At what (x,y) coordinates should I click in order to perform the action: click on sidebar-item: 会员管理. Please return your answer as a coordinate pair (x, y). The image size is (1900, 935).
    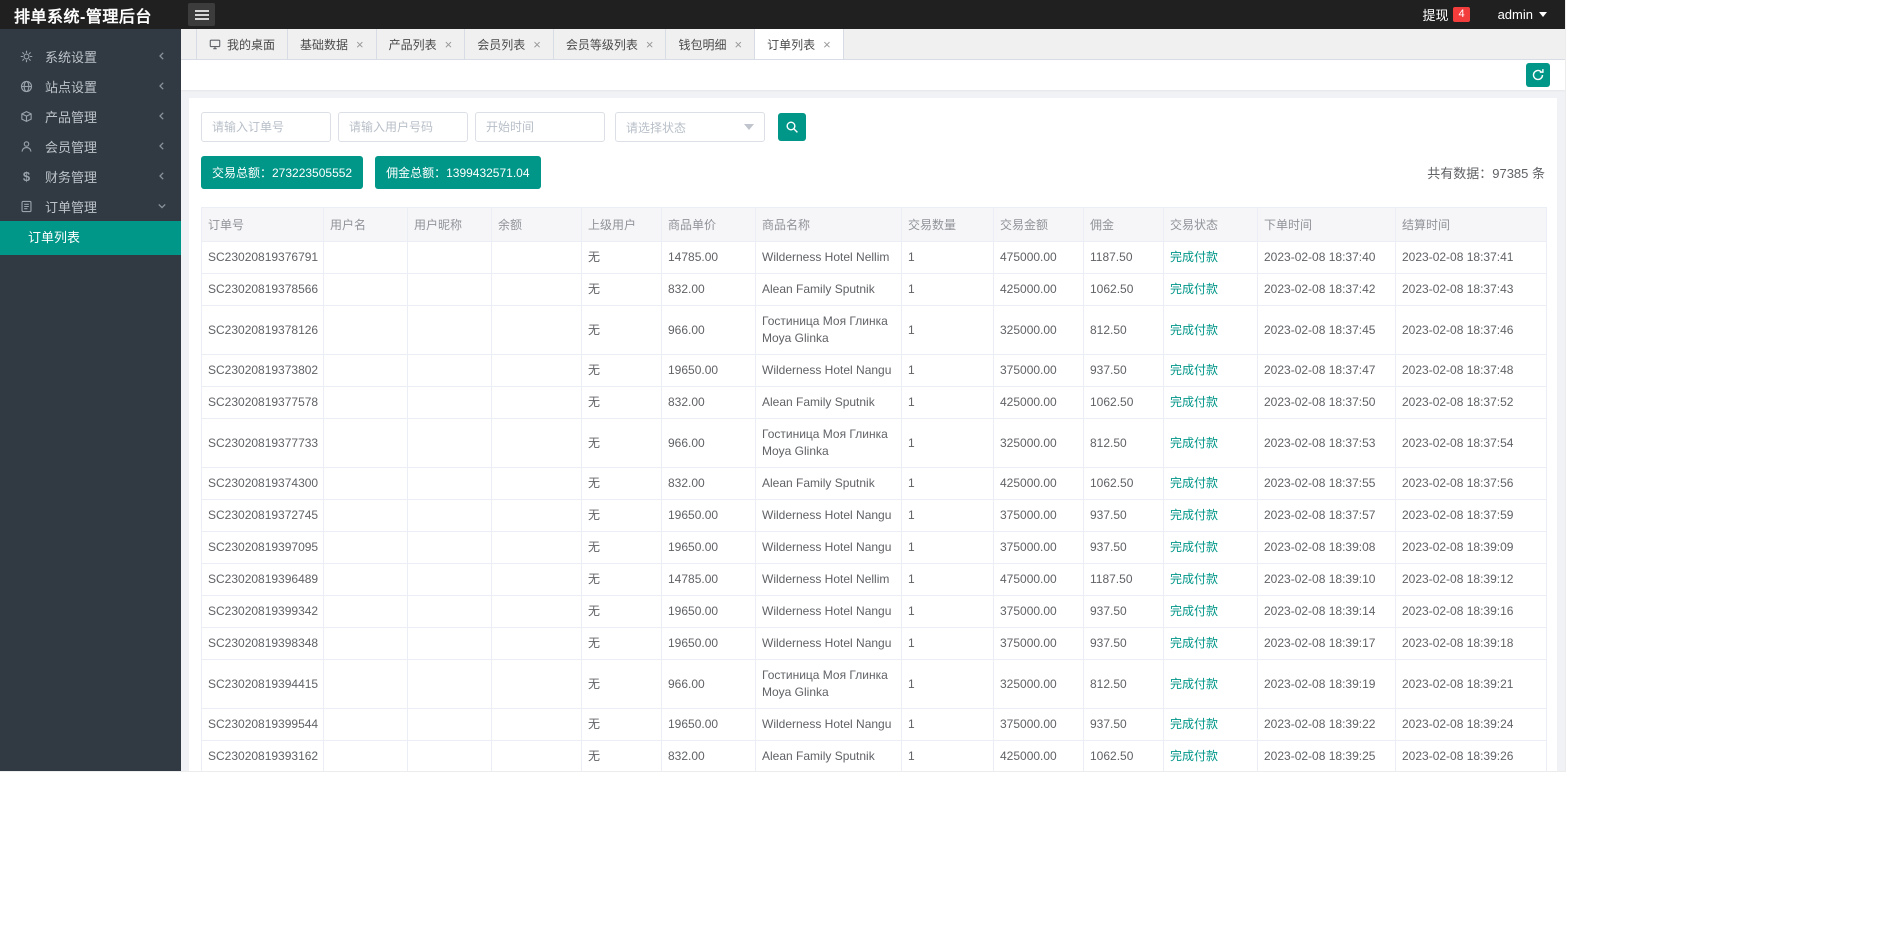
    Looking at the image, I should click on (90, 146).